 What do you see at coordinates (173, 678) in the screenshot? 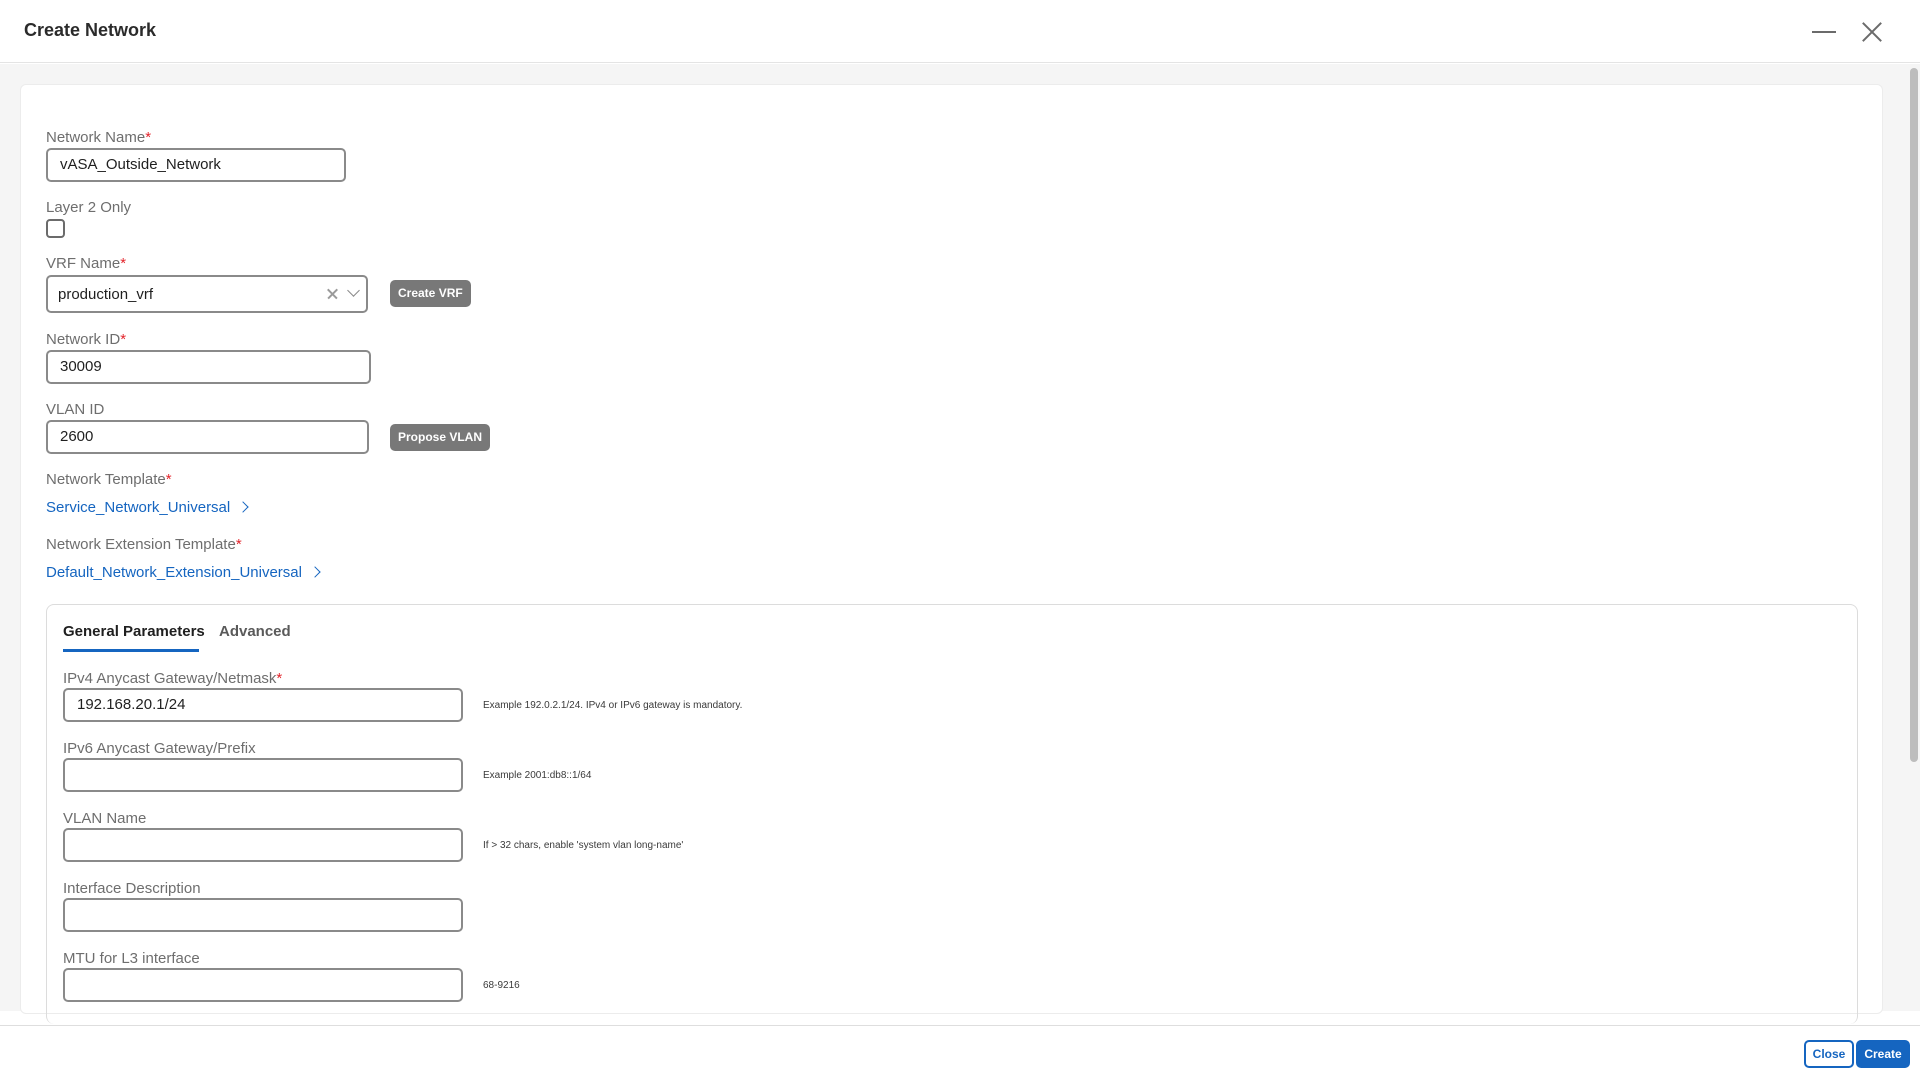
I see `ipv4-gateway-label: IPv4 Anycast Gateway/Netmask*` at bounding box center [173, 678].